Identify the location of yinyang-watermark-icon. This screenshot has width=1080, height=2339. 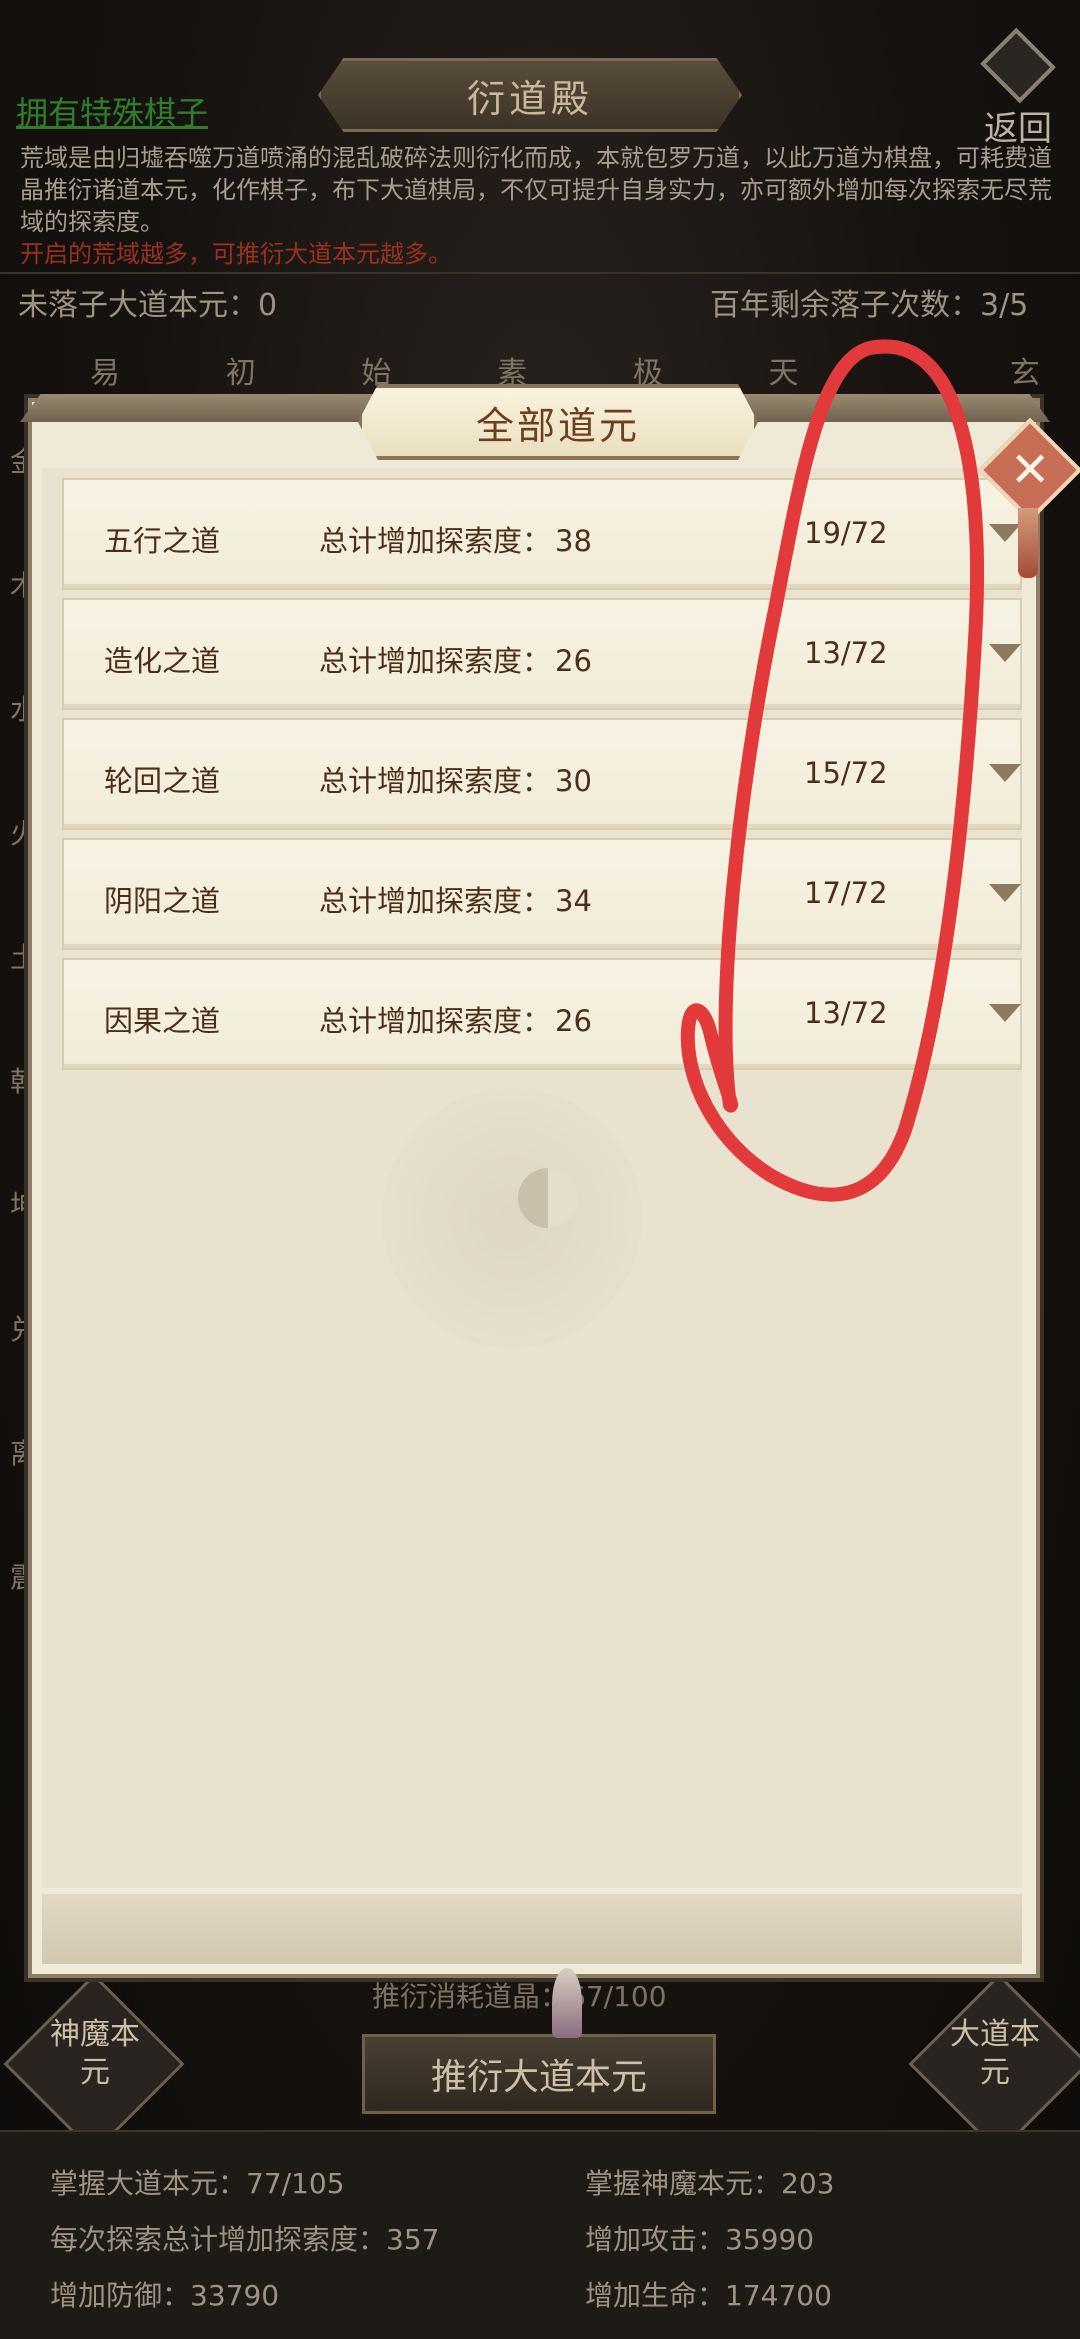
(512, 1218).